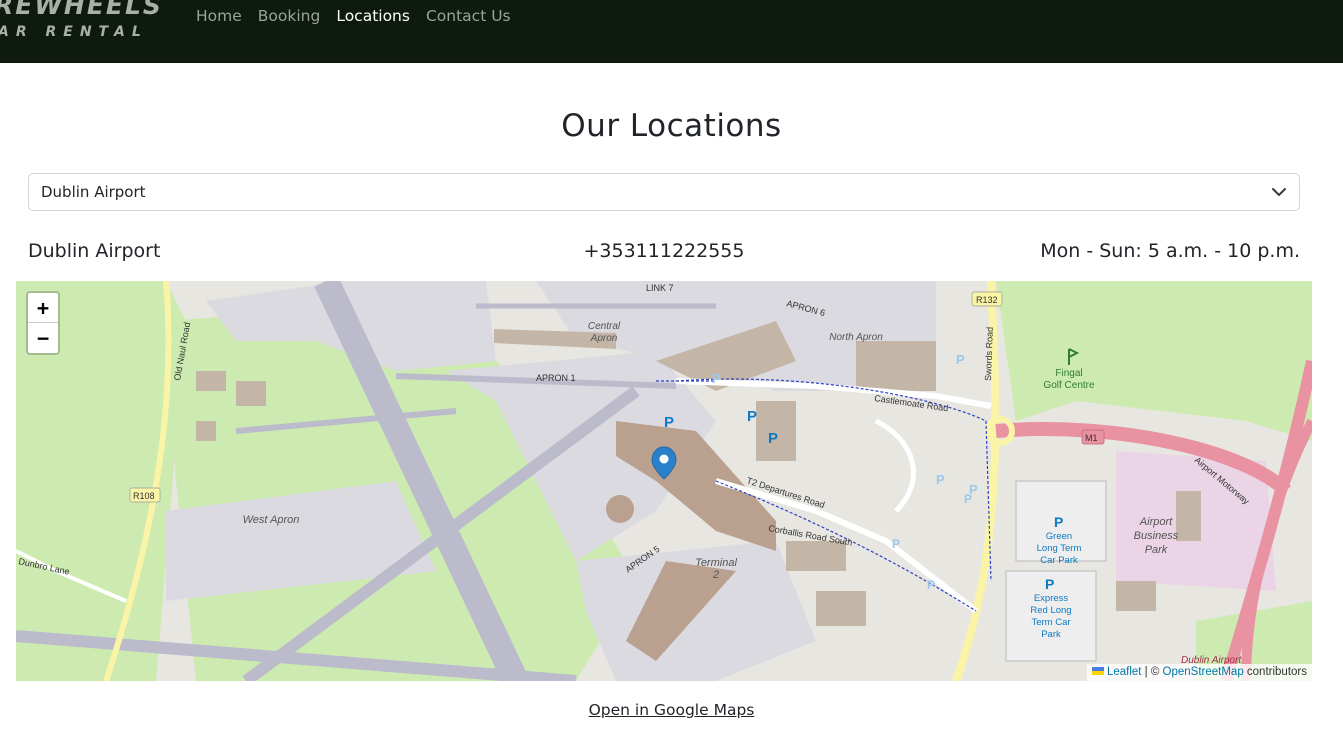  I want to click on location-hours: Mon - Sun: 5 a.m. - 10 p.m., so click(1170, 251).